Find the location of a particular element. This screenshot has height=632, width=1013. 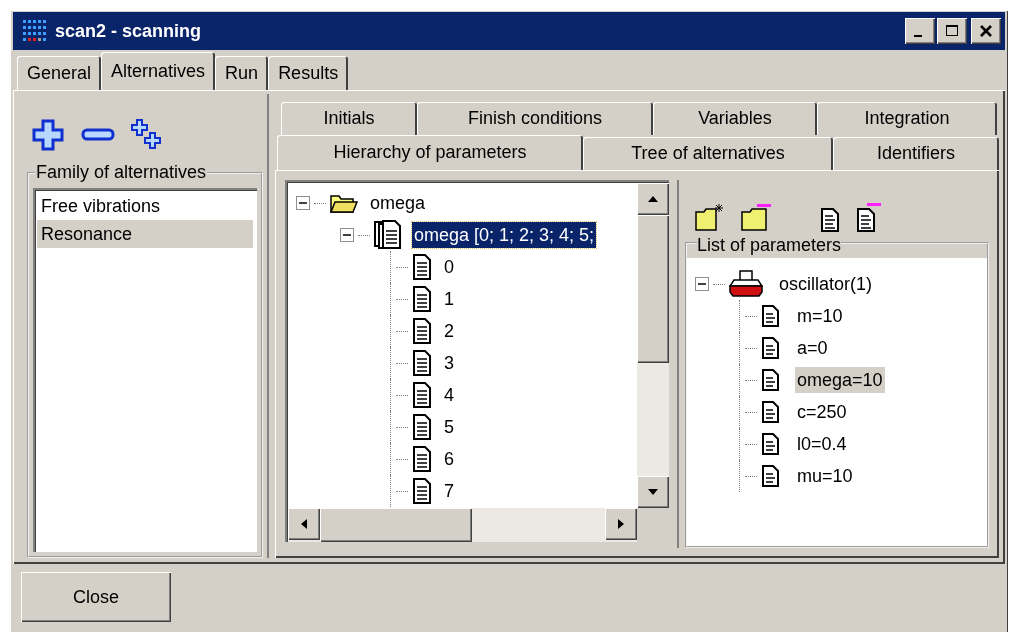

close-icon is located at coordinates (986, 31).